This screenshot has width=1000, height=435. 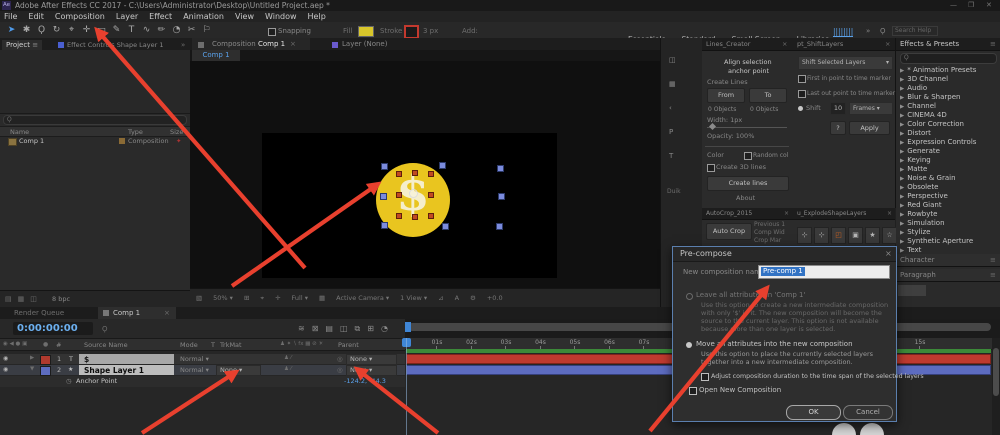 What do you see at coordinates (824, 272) in the screenshot?
I see `composition-name-input: Pre-comp 1` at bounding box center [824, 272].